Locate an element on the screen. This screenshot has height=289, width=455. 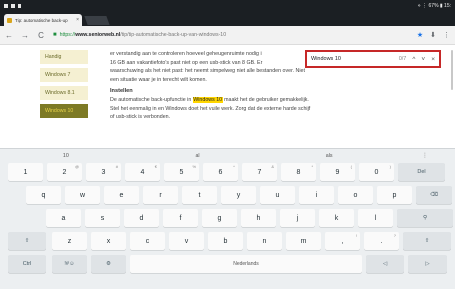
find-in-page-bar: Windows 10 0/7 ^ ˅ × is located at coordinates (373, 59).